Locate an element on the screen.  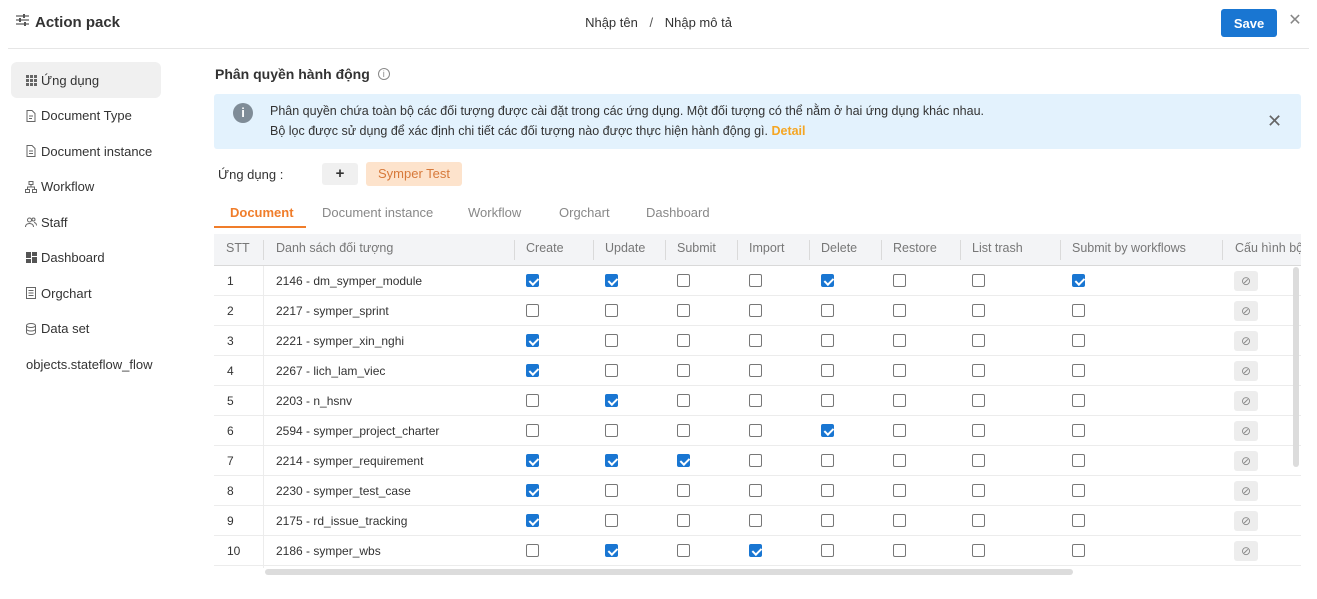
save-button: Save is located at coordinates (1249, 23).